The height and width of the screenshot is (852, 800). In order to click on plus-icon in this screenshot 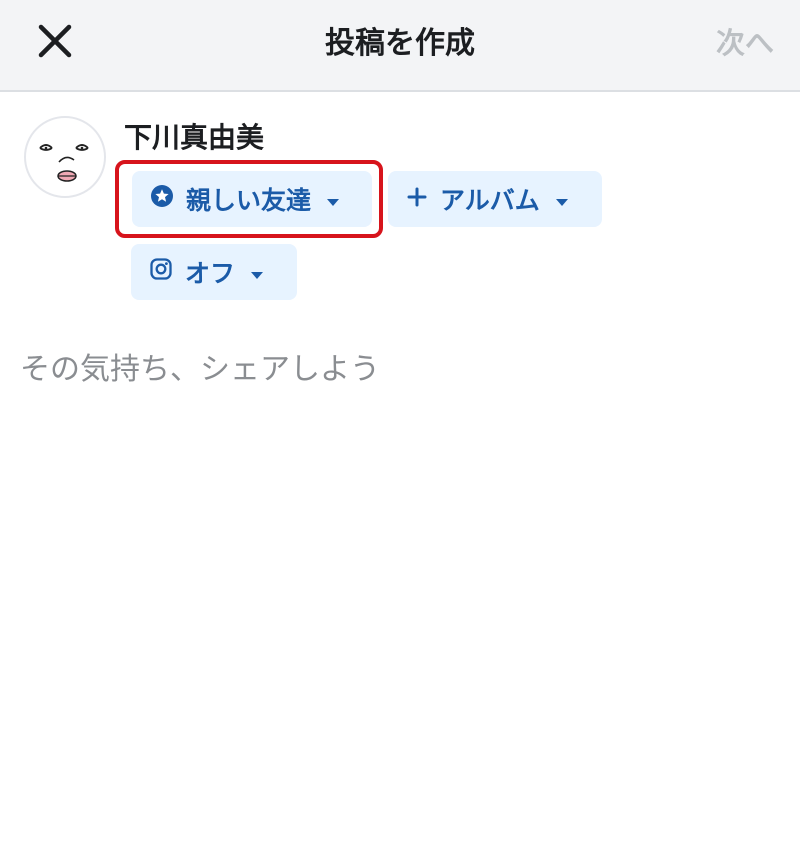, I will do `click(417, 199)`.